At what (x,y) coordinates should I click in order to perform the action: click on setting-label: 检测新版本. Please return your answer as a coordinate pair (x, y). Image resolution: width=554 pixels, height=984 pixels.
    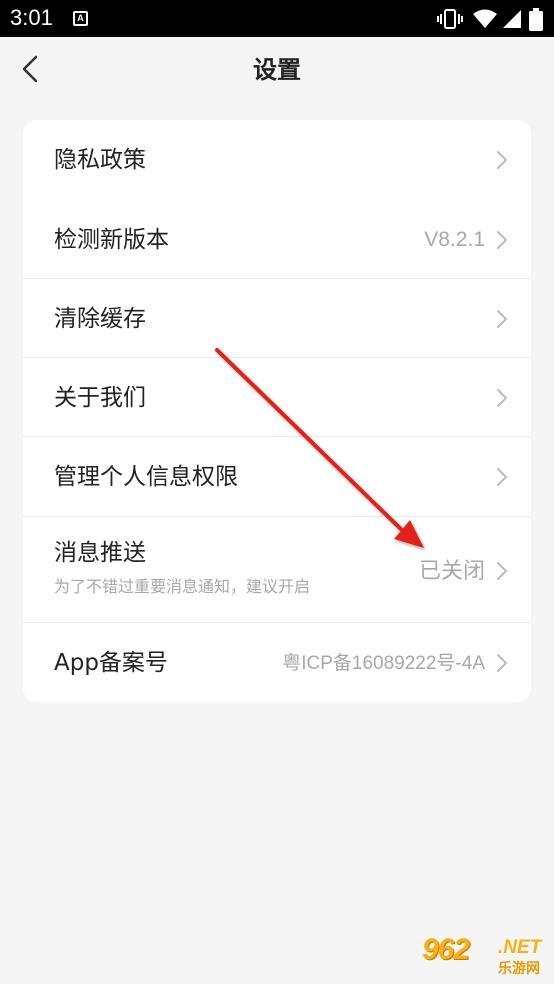
    Looking at the image, I should click on (111, 240).